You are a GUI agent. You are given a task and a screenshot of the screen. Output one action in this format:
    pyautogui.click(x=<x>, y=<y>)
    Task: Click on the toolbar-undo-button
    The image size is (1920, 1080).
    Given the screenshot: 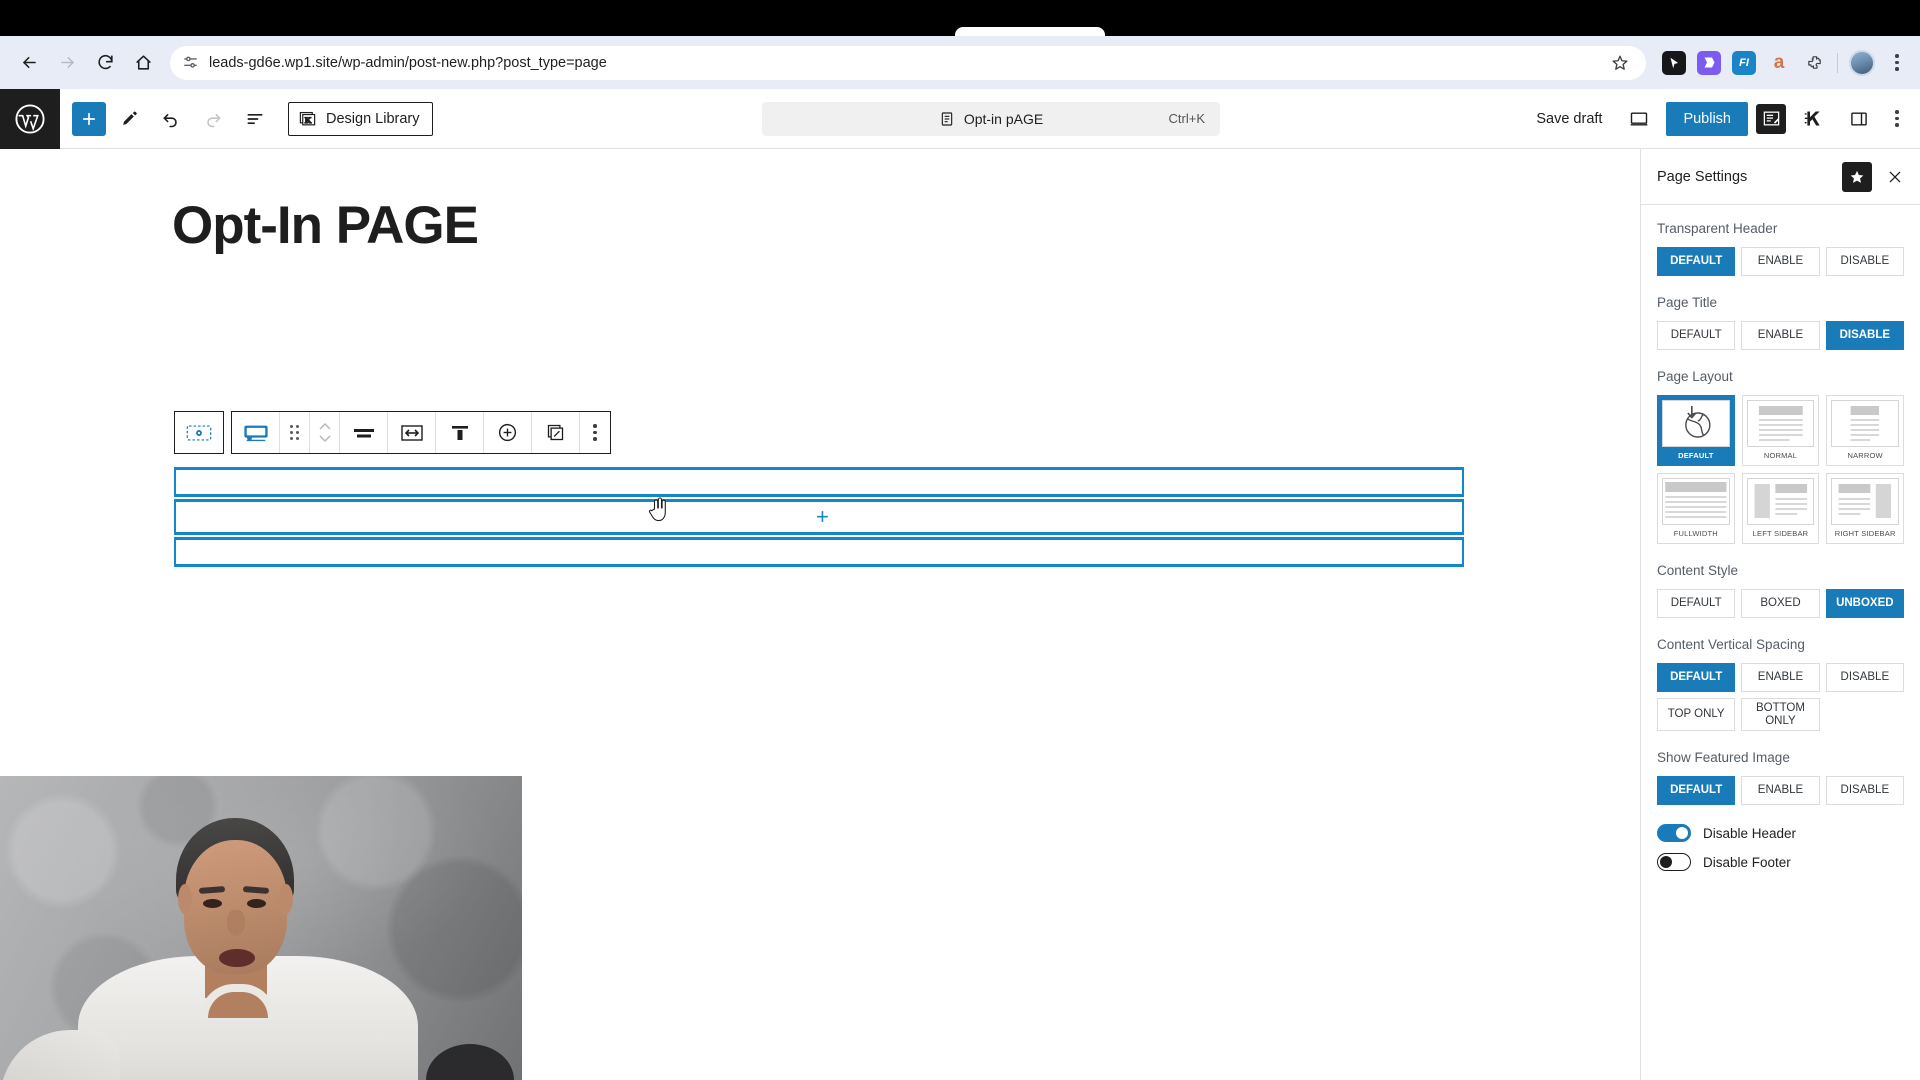 What is the action you would take?
    pyautogui.click(x=171, y=119)
    